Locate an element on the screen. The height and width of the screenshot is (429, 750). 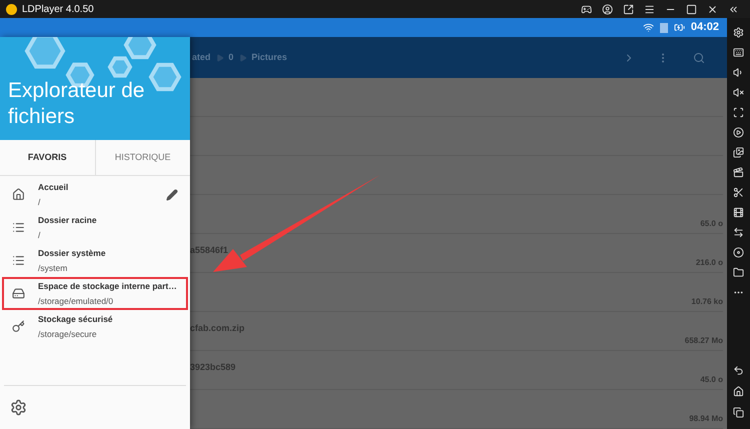
favorite-item: Dossier système /system is located at coordinates (95, 260).